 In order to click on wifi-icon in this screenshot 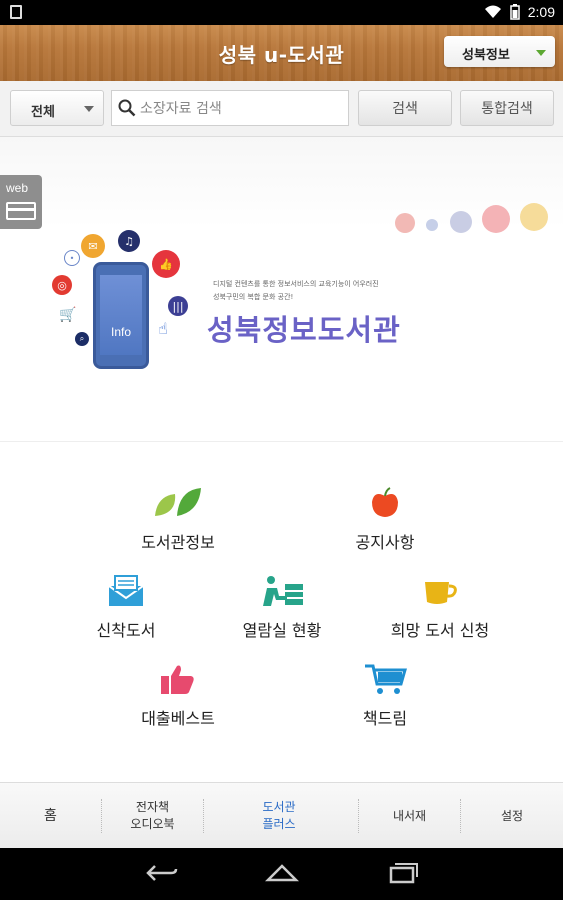, I will do `click(492, 11)`.